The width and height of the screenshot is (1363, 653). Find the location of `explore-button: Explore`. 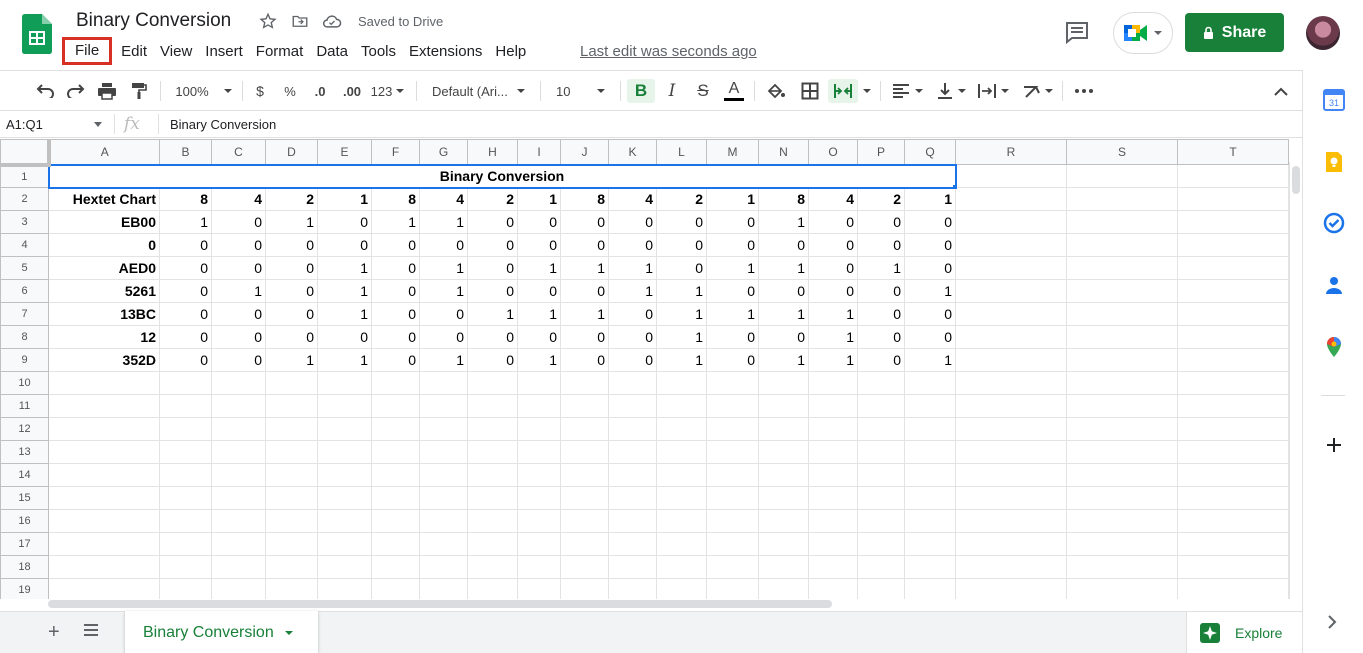

explore-button: Explore is located at coordinates (1244, 632).